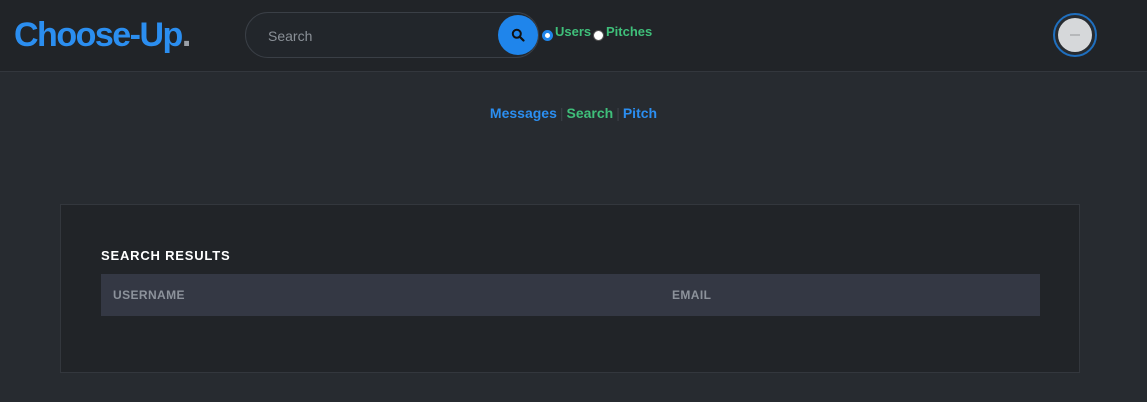 This screenshot has height=402, width=1147. What do you see at coordinates (640, 113) in the screenshot?
I see `nav-link-pitch: Pitch` at bounding box center [640, 113].